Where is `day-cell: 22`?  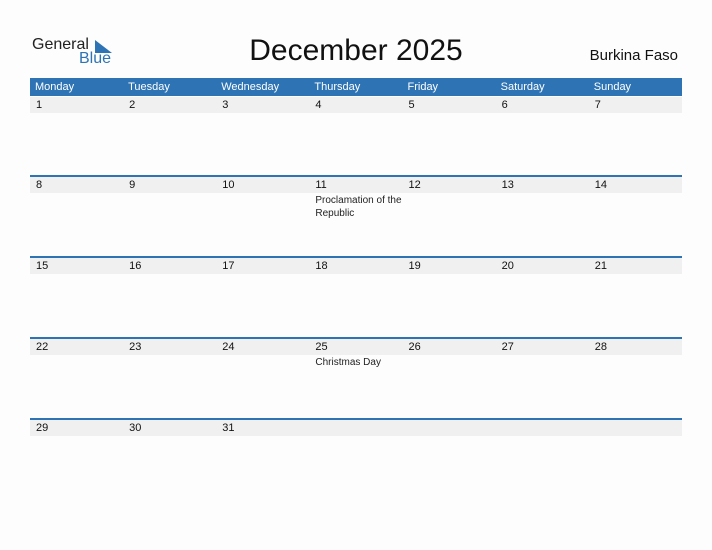
day-cell: 22 is located at coordinates (77, 354).